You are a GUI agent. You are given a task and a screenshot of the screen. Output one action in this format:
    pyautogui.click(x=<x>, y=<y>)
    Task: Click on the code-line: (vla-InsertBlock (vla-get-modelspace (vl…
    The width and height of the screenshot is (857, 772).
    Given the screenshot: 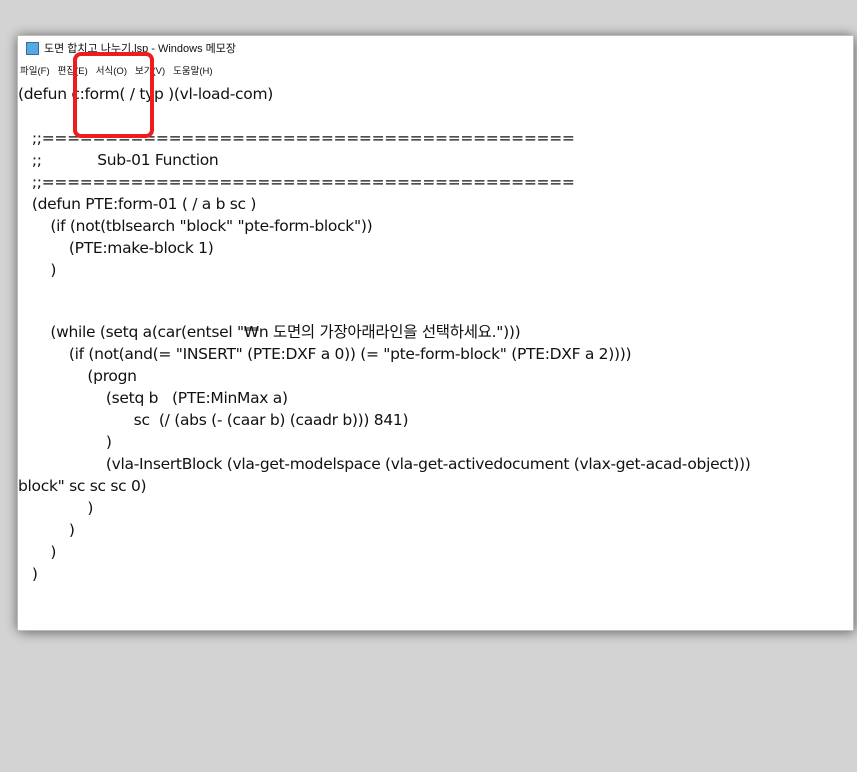 What is the action you would take?
    pyautogui.click(x=384, y=464)
    